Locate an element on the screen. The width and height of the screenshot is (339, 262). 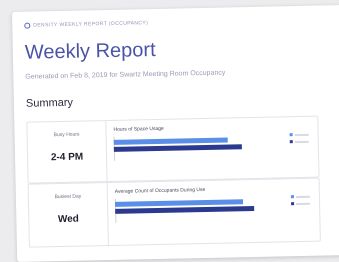
stat-box: Busiest Day Wed is located at coordinates (68, 215).